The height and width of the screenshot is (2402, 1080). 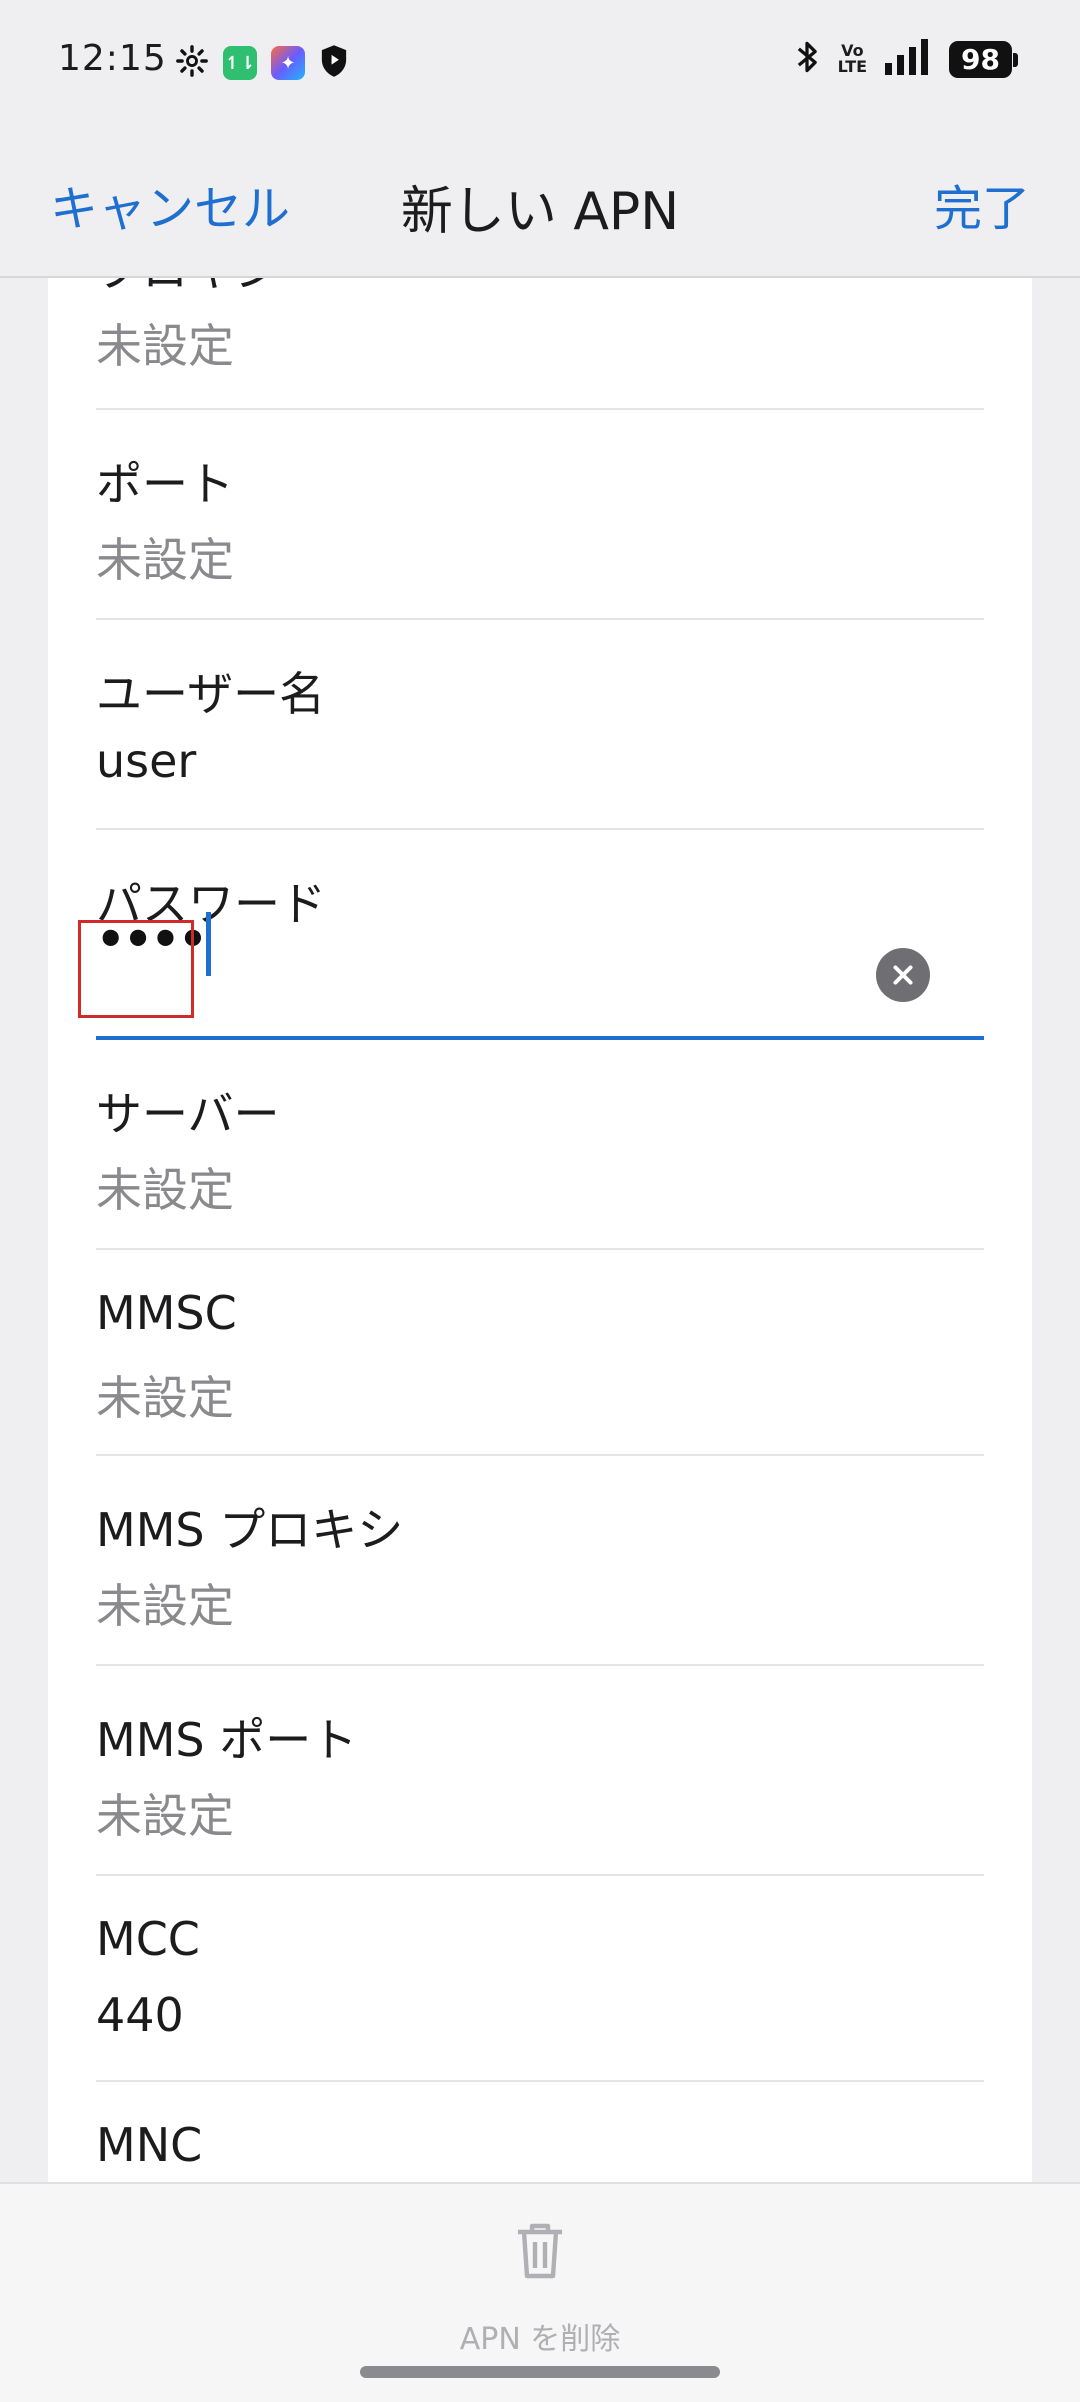 I want to click on delete-apn-button: APN を削除, so click(x=540, y=2285).